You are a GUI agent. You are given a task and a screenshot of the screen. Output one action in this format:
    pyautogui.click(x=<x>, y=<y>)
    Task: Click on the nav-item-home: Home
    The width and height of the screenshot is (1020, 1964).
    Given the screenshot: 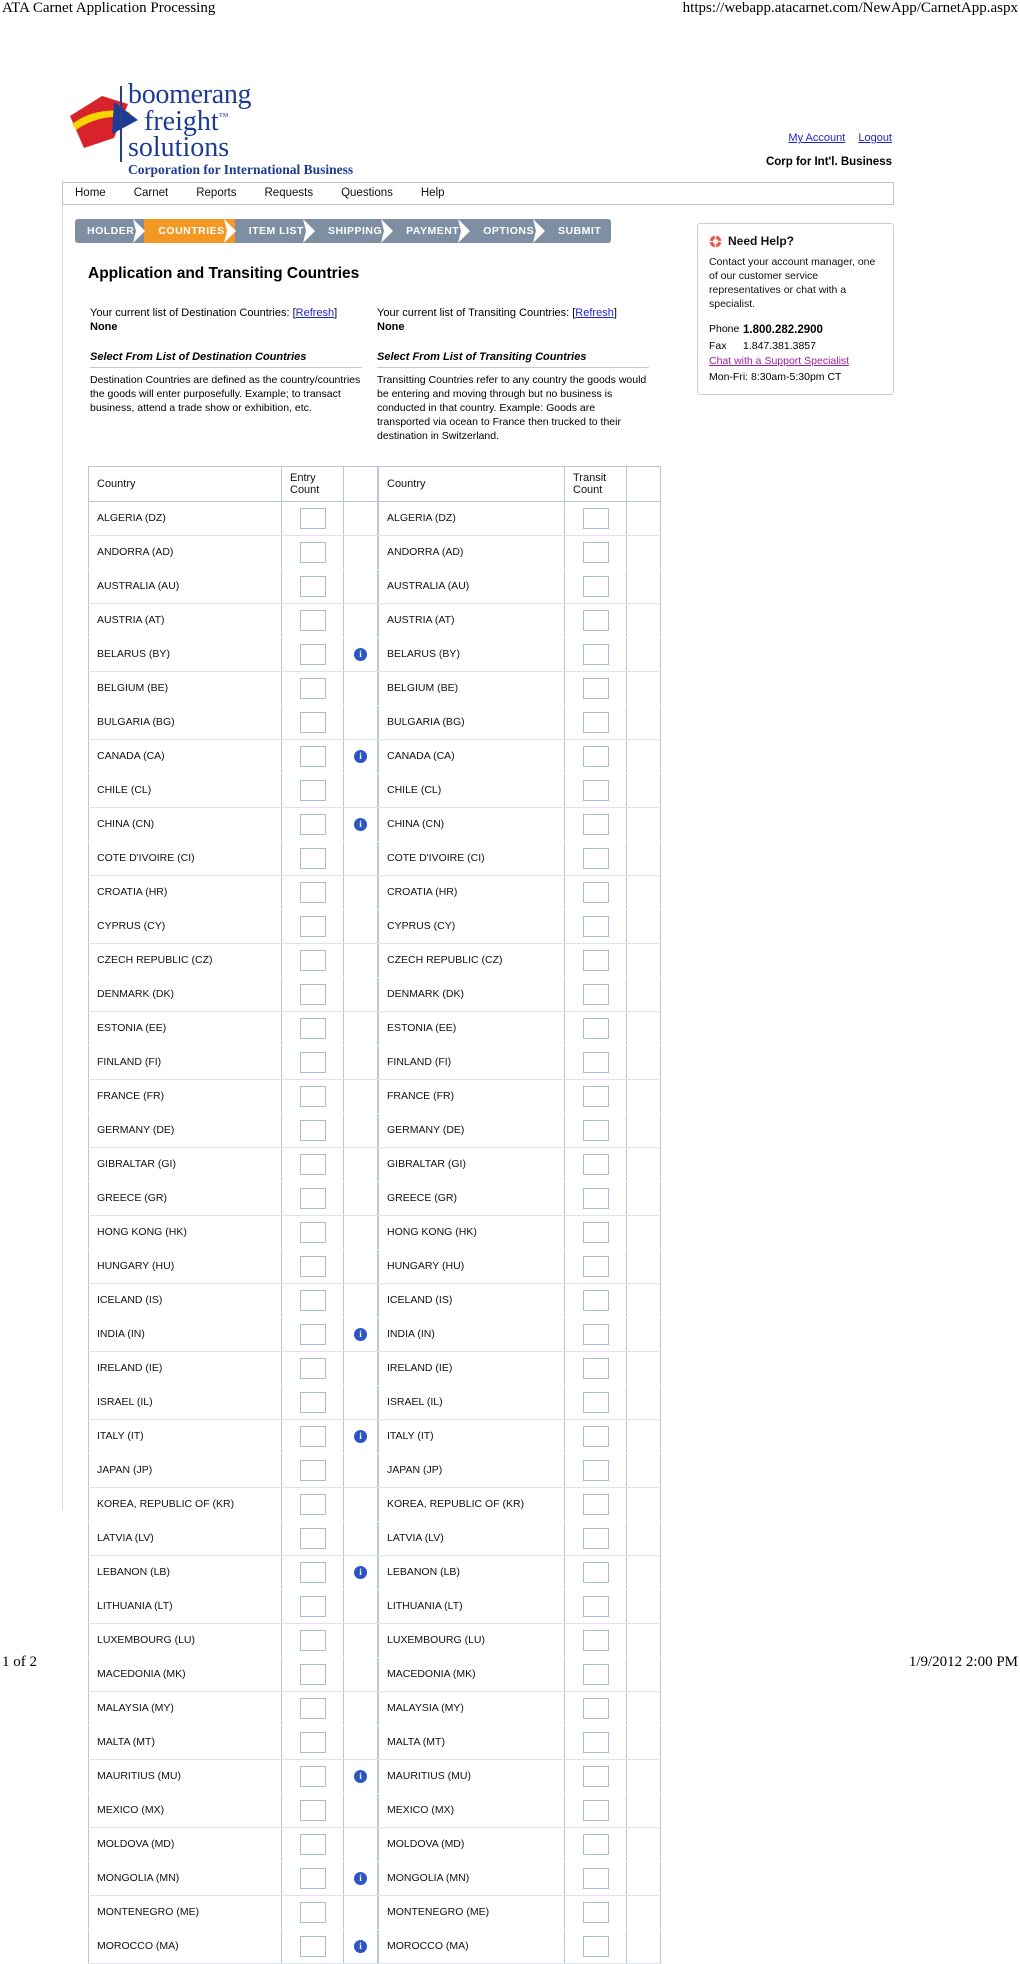 What is the action you would take?
    pyautogui.click(x=91, y=193)
    